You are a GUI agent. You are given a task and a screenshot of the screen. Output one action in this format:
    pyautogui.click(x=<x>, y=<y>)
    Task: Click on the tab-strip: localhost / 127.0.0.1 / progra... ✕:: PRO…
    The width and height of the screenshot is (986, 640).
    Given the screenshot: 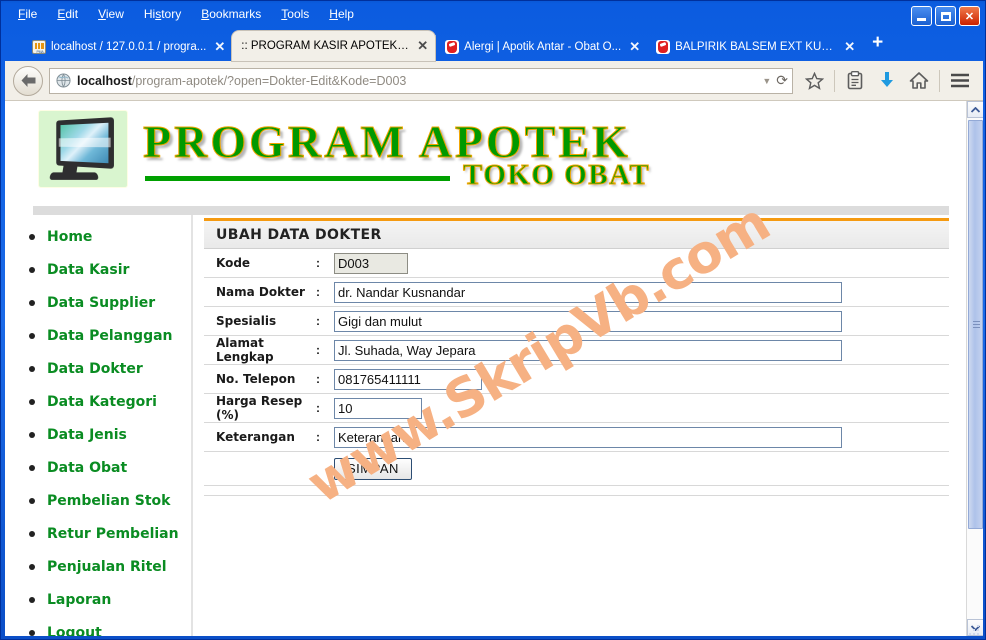 What is the action you would take?
    pyautogui.click(x=493, y=44)
    